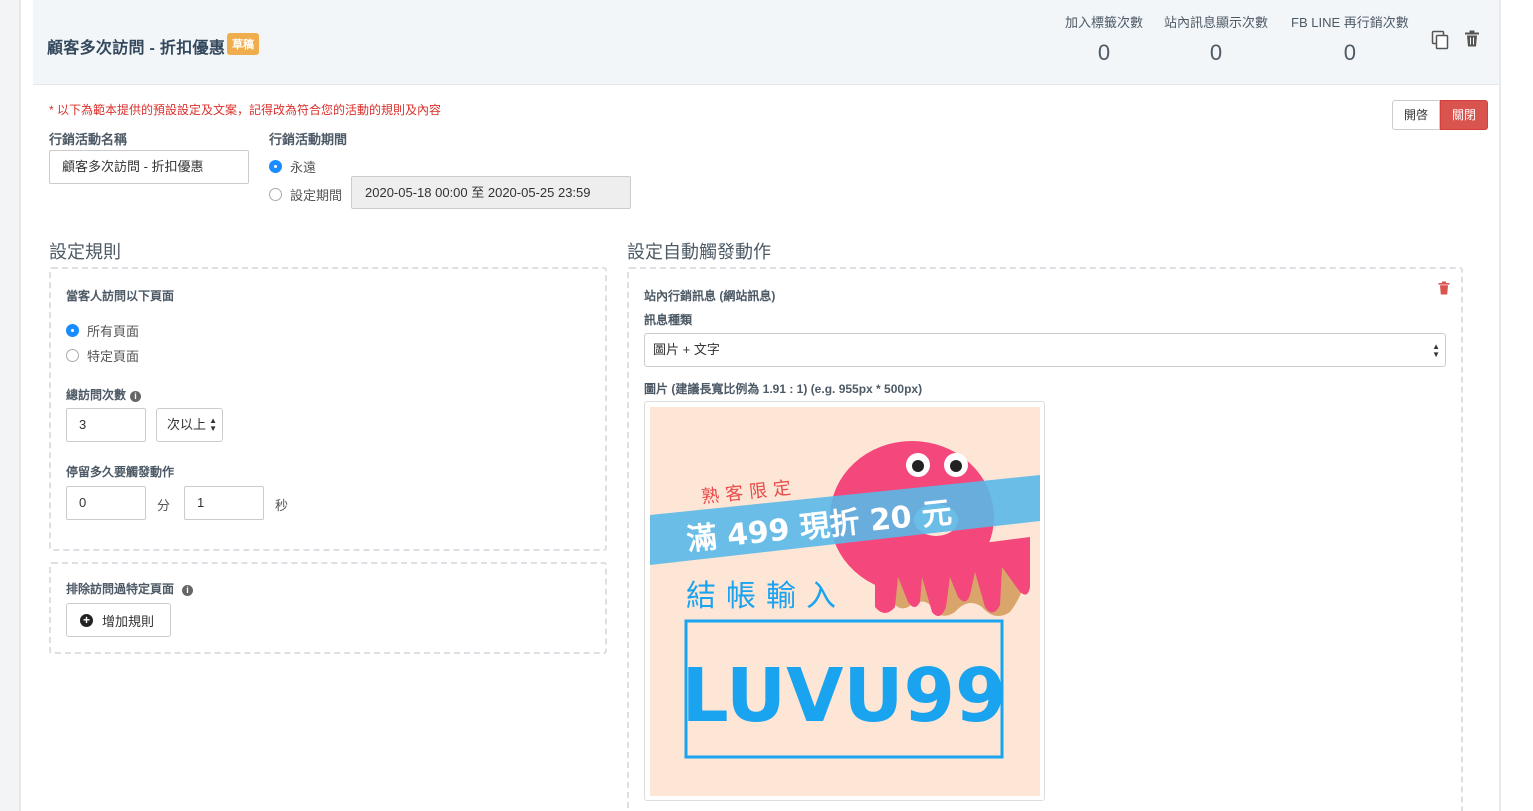 Image resolution: width=1533 pixels, height=811 pixels. Describe the element at coordinates (128, 621) in the screenshot. I see `add-rule-label: 增加規則` at that location.